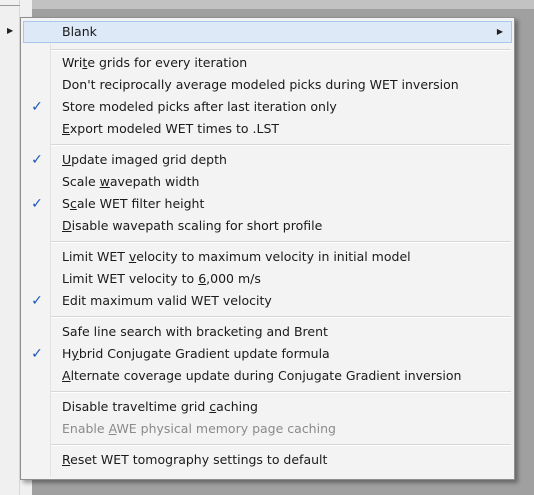  What do you see at coordinates (161, 278) in the screenshot?
I see `menu-item-label: Limit WET velocity to 6,000 m/s` at bounding box center [161, 278].